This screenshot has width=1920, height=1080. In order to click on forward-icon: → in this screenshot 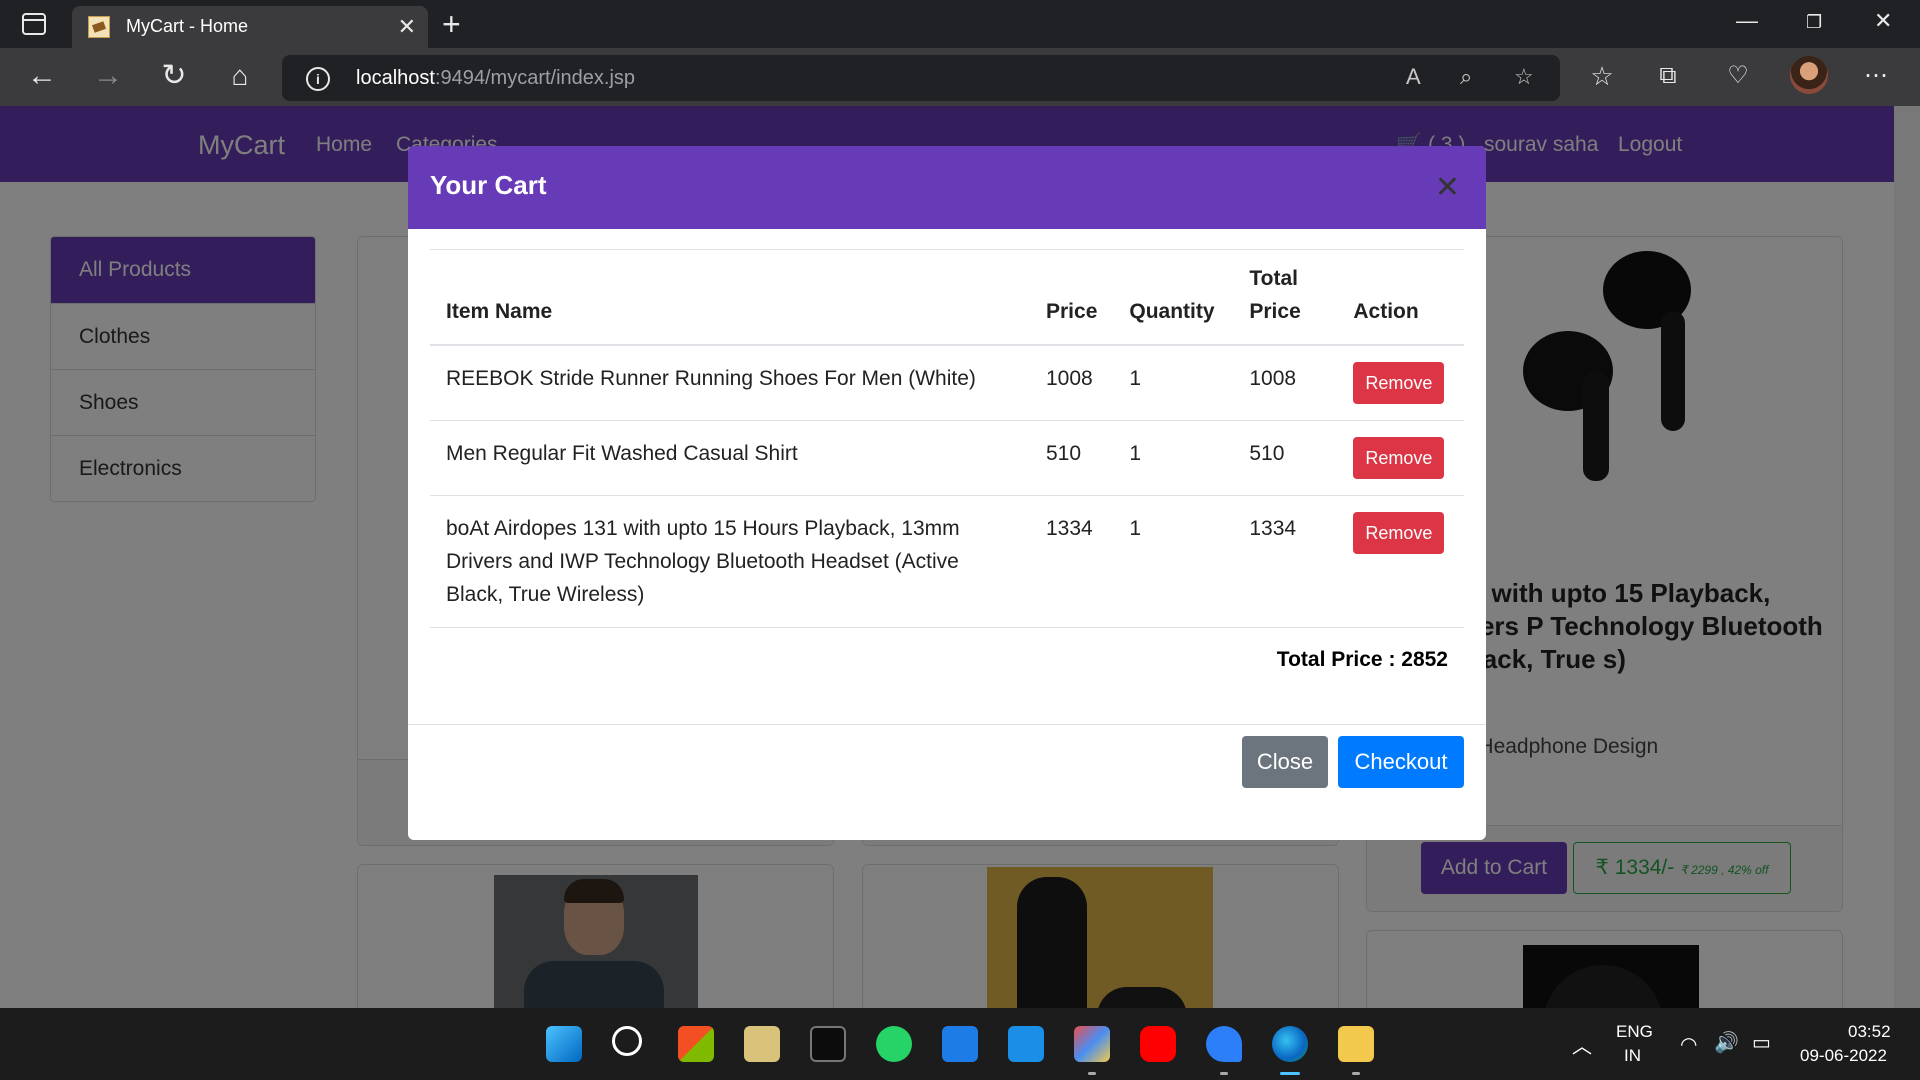, I will do `click(108, 78)`.